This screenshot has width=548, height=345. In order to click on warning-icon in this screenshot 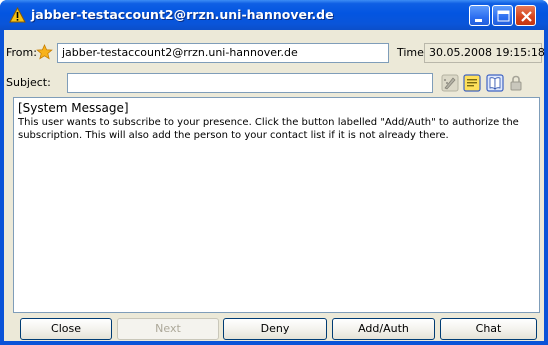, I will do `click(17, 14)`.